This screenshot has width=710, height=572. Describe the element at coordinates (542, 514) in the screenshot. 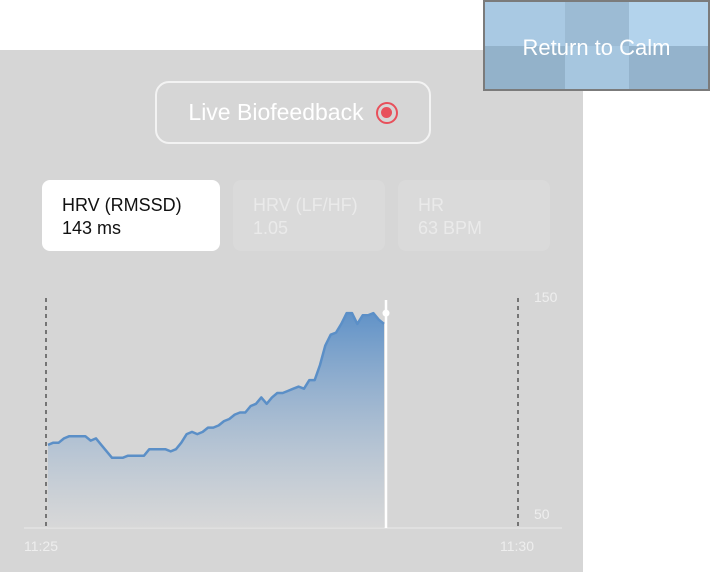

I see `y-tick-min: 50` at that location.